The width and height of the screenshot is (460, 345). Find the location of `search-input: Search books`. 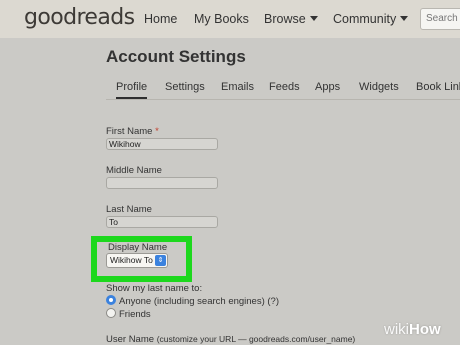

search-input: Search books is located at coordinates (440, 19).